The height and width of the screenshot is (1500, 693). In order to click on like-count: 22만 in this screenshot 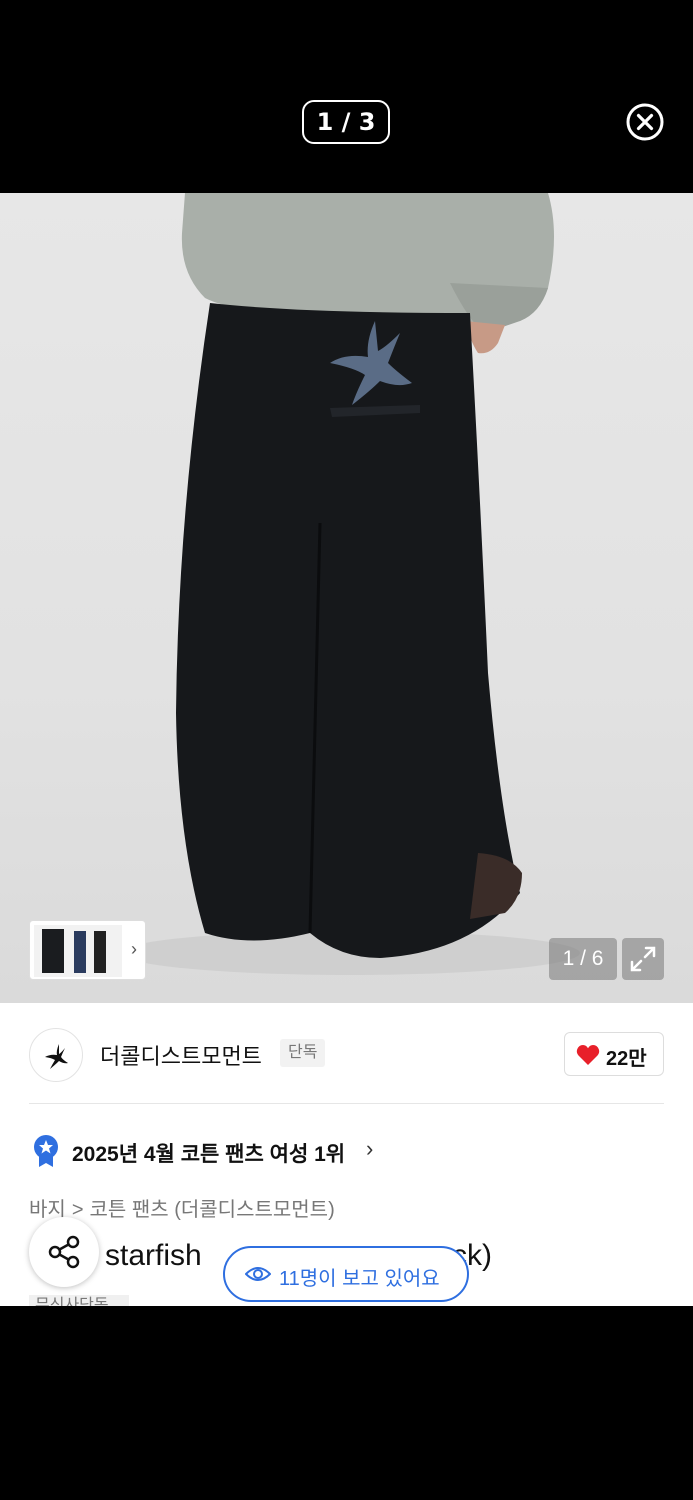, I will do `click(626, 1059)`.